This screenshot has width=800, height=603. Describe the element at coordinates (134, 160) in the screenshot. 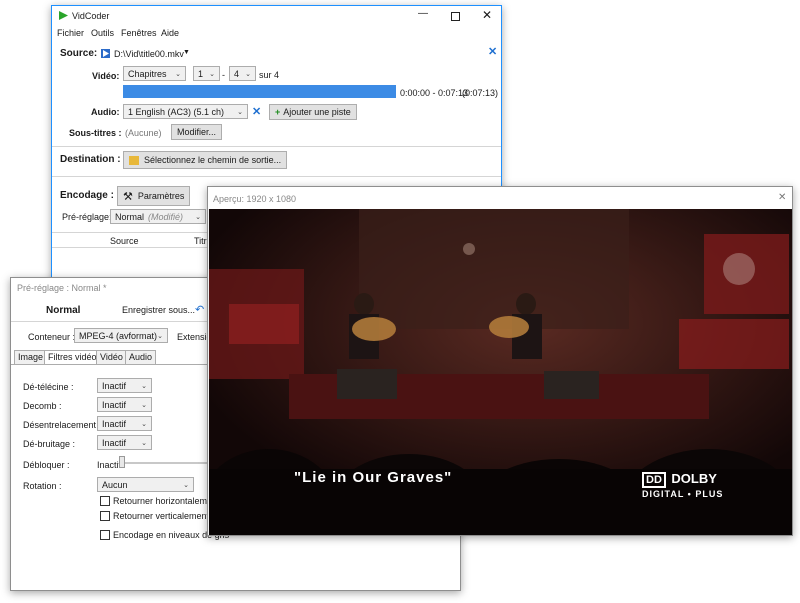

I see `folder-icon` at that location.